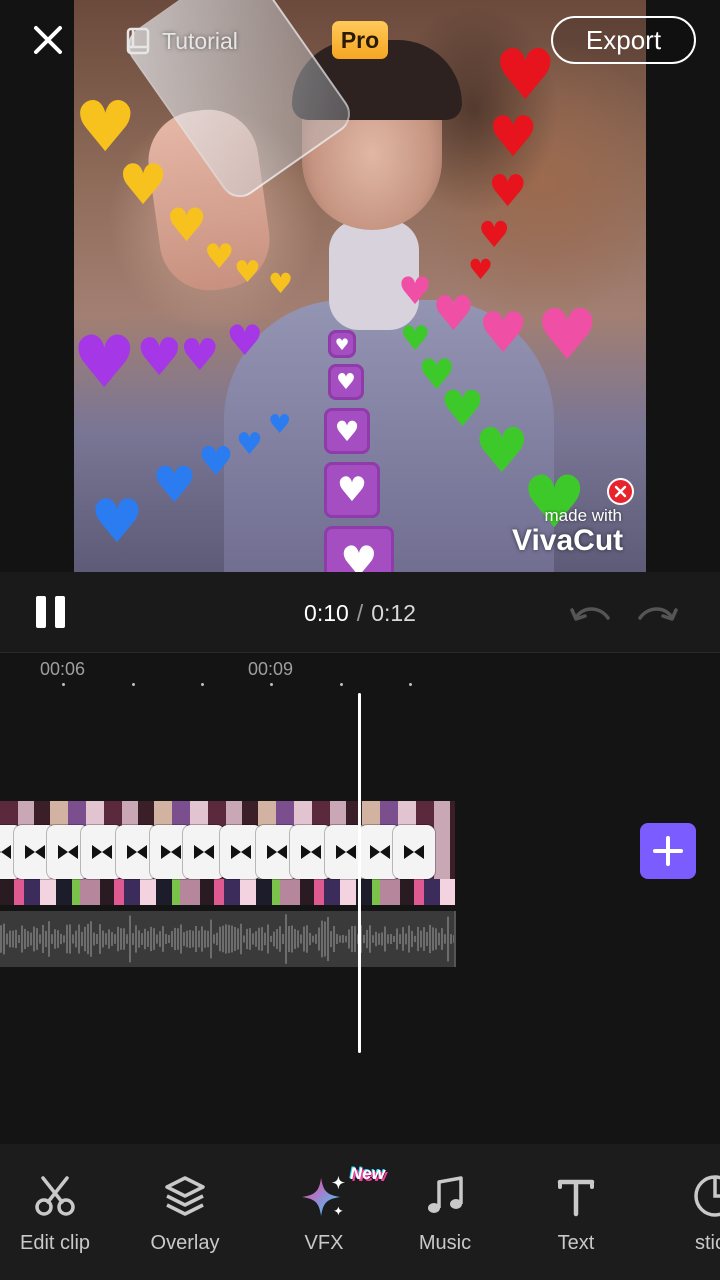  What do you see at coordinates (568, 540) in the screenshot?
I see `watermark-brand: VivaCut` at bounding box center [568, 540].